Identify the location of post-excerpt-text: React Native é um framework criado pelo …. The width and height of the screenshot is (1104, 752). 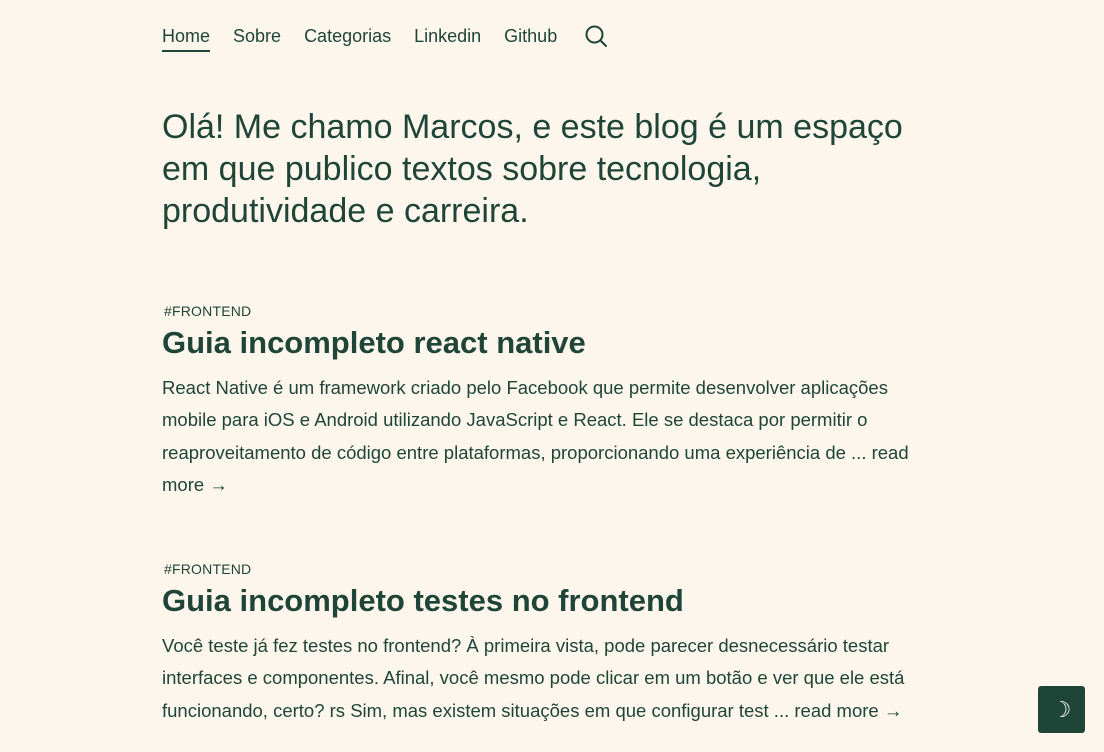
(525, 420).